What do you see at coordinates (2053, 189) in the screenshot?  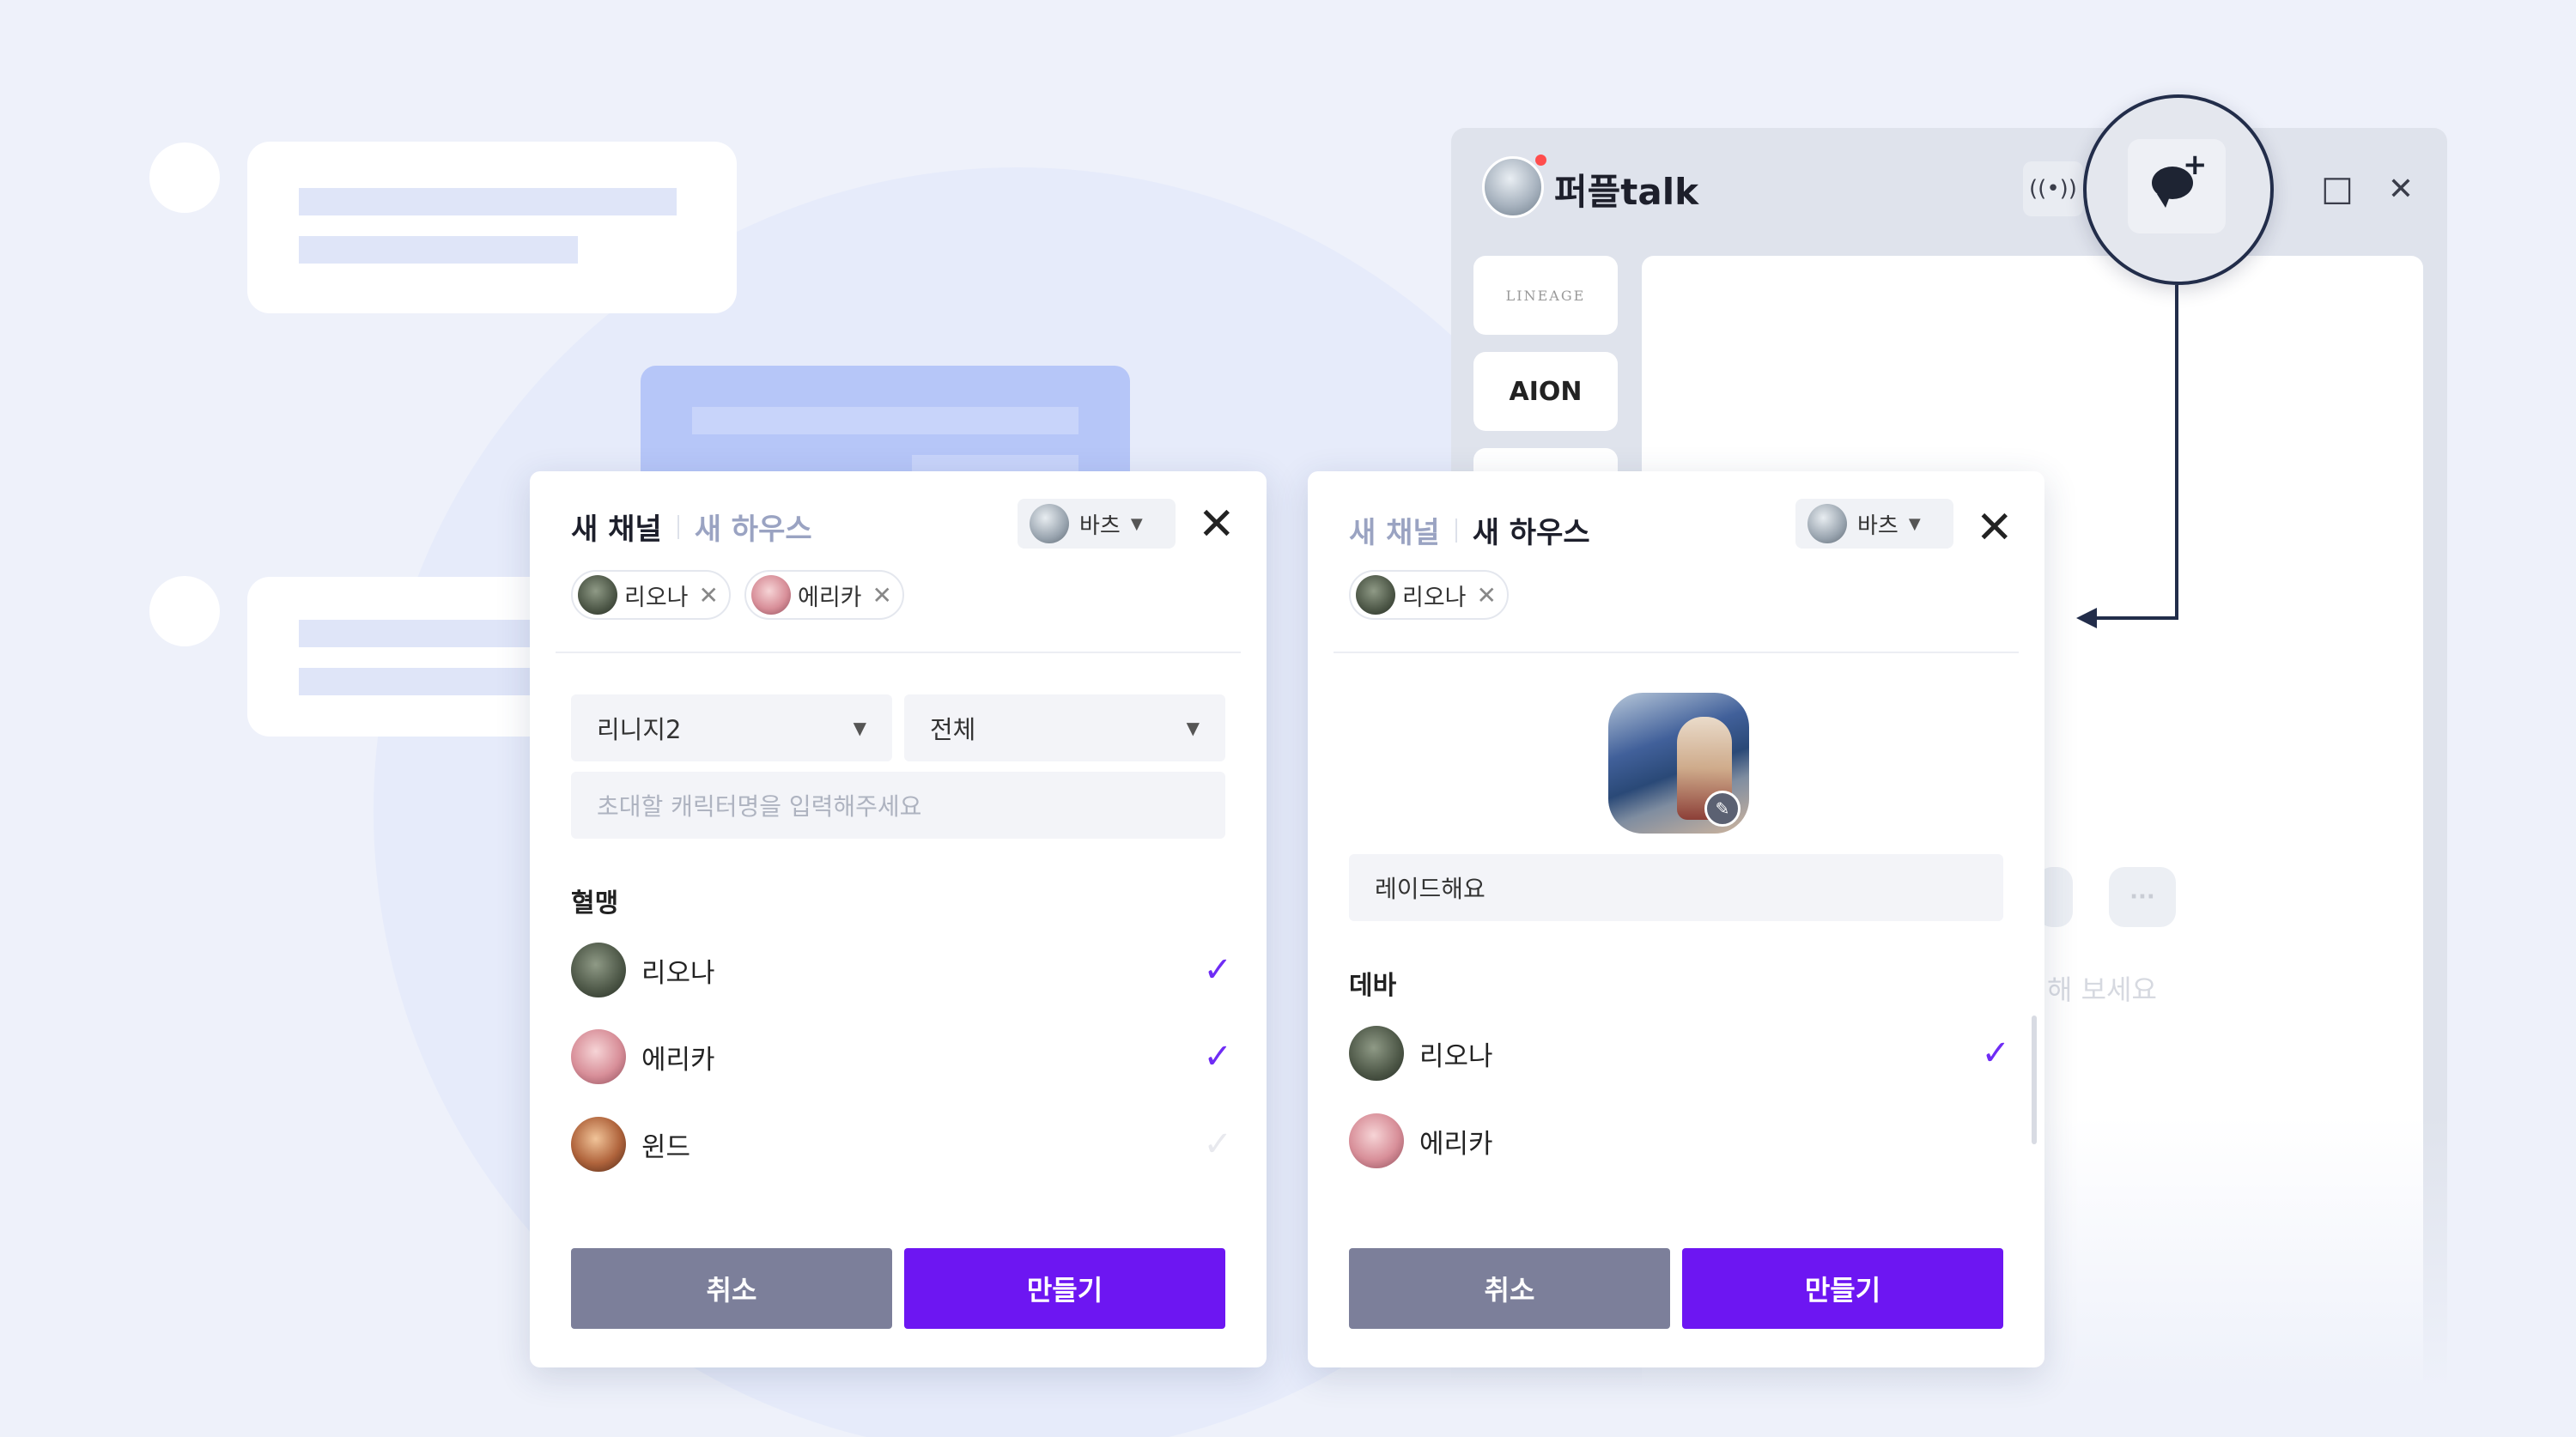 I see `broadcast-icon: ((•))` at bounding box center [2053, 189].